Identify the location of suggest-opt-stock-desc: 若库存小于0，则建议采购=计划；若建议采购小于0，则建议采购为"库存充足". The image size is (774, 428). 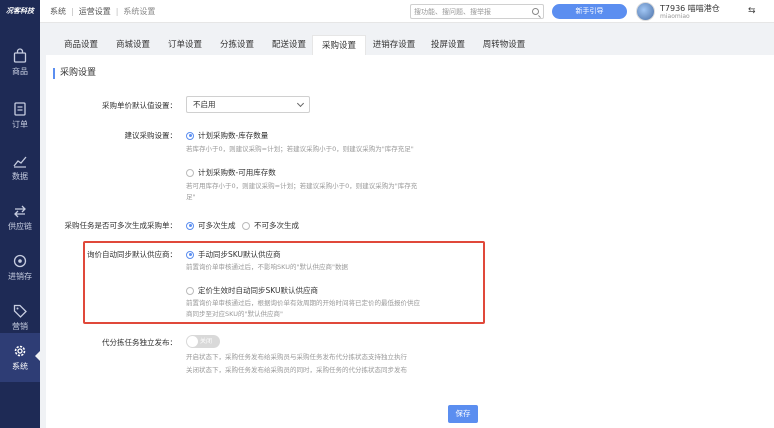
(300, 149).